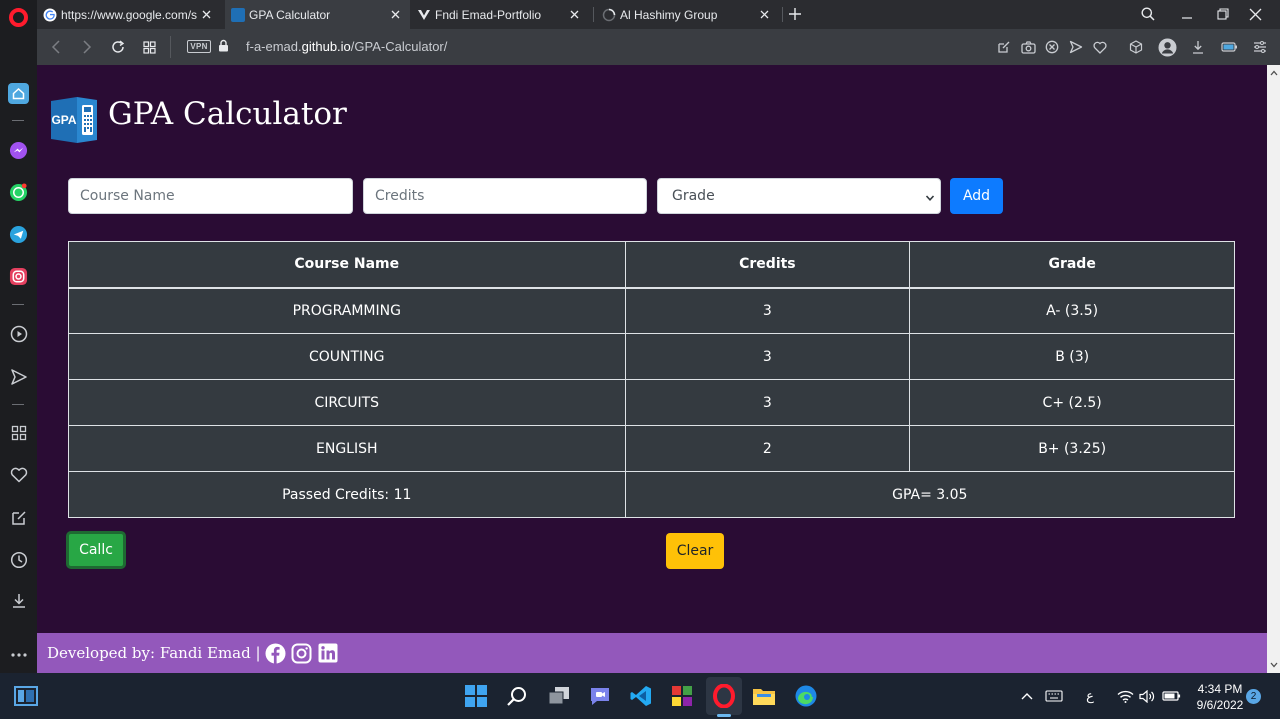 Image resolution: width=1280 pixels, height=719 pixels. What do you see at coordinates (682, 696) in the screenshot?
I see `colorful-app-icon` at bounding box center [682, 696].